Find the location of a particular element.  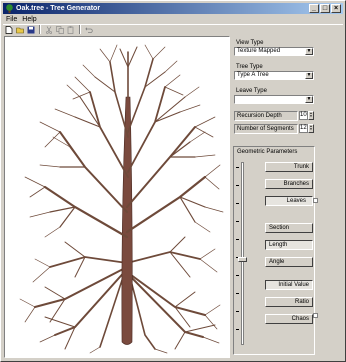

paste-icon is located at coordinates (71, 30).